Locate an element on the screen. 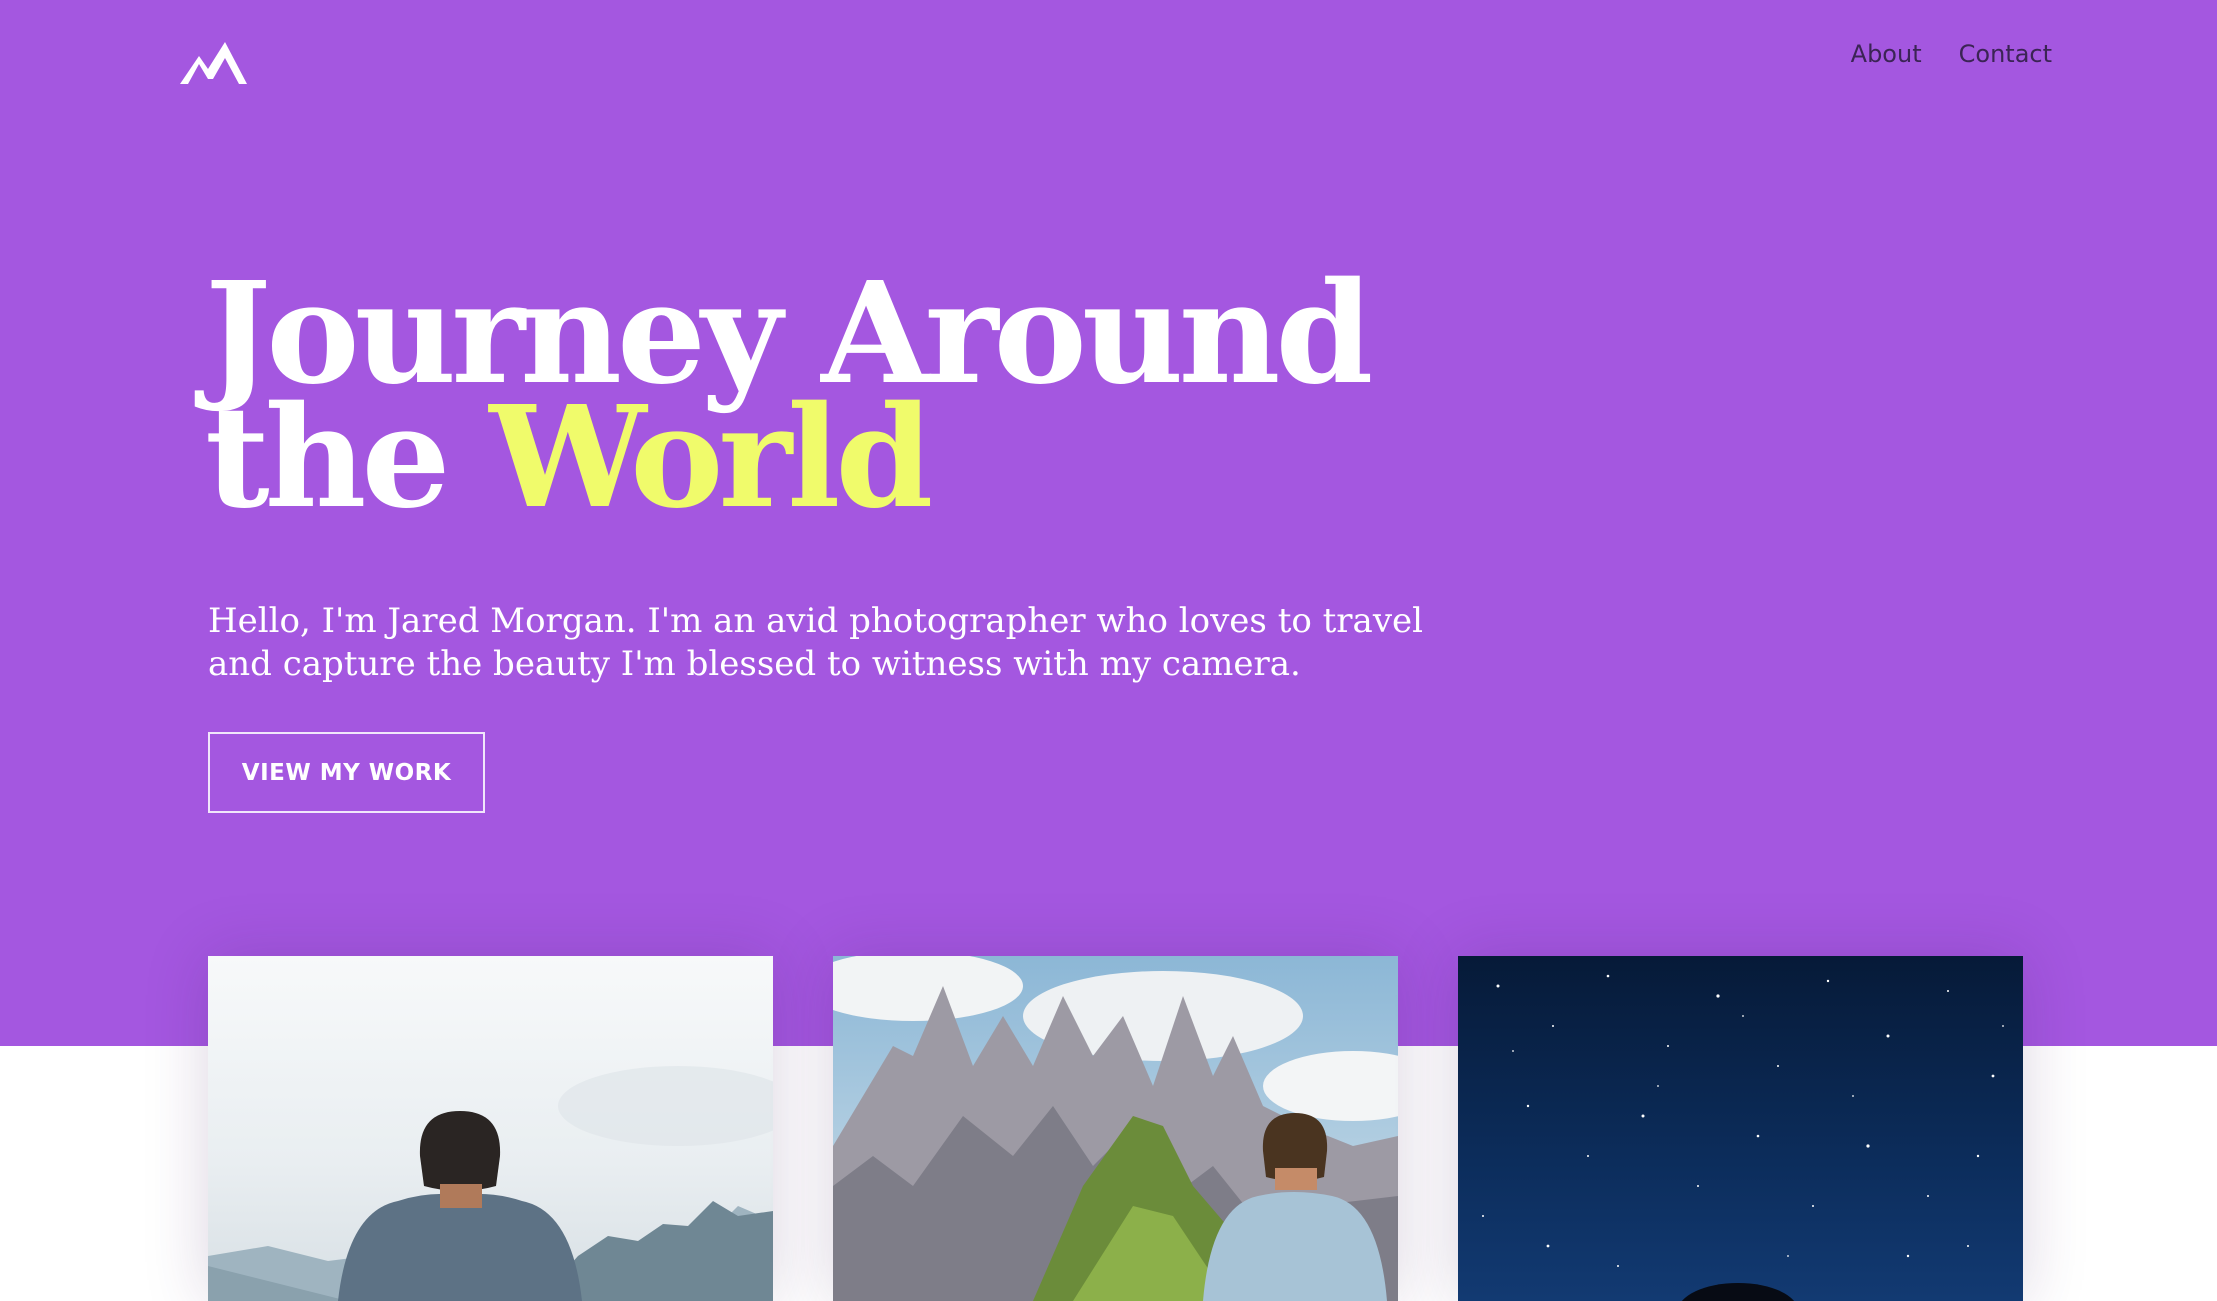 The image size is (2217, 1301). man-facing-misty-mountains-photo is located at coordinates (490, 1128).